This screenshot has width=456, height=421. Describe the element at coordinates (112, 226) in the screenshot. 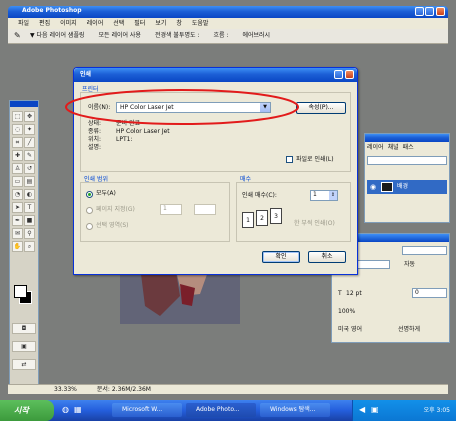

I see `range-selection-label: 선택 영역(S)` at that location.